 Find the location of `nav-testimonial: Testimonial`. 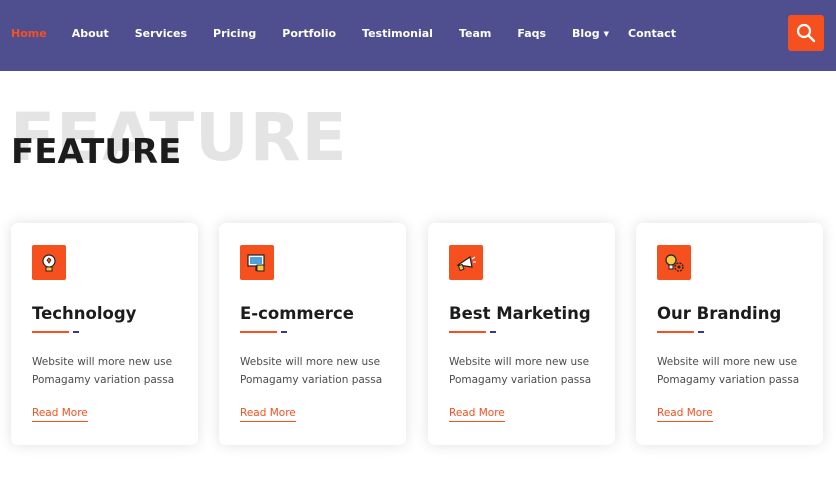

nav-testimonial: Testimonial is located at coordinates (397, 34).